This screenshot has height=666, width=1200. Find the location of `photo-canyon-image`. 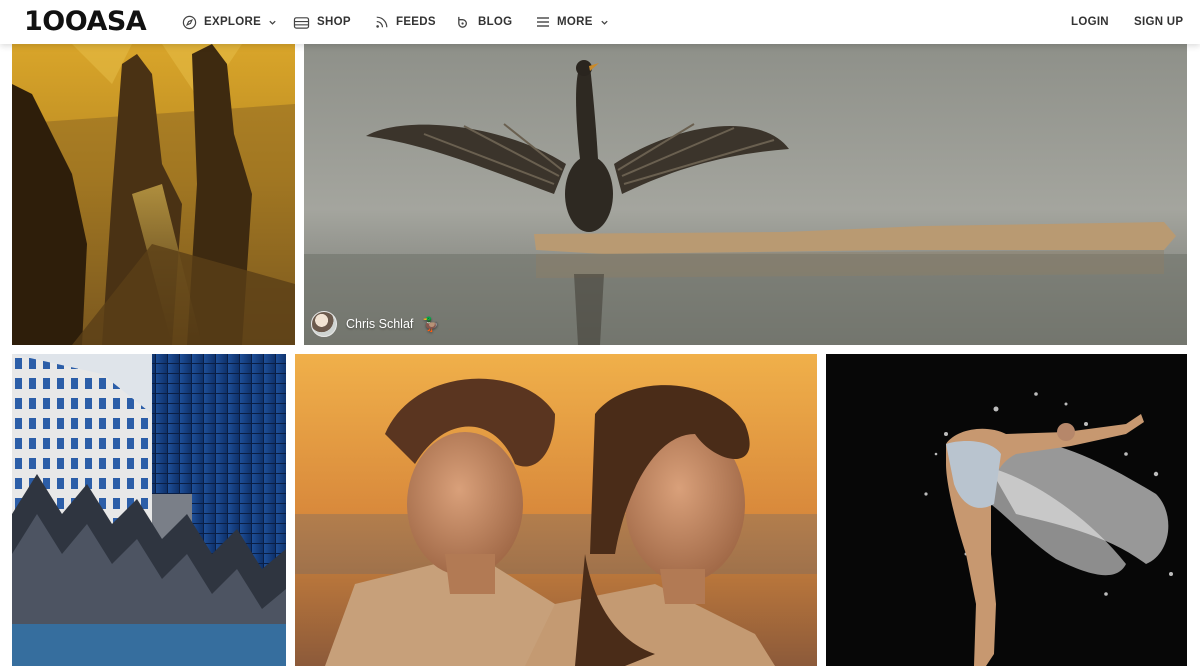

photo-canyon-image is located at coordinates (153, 194).